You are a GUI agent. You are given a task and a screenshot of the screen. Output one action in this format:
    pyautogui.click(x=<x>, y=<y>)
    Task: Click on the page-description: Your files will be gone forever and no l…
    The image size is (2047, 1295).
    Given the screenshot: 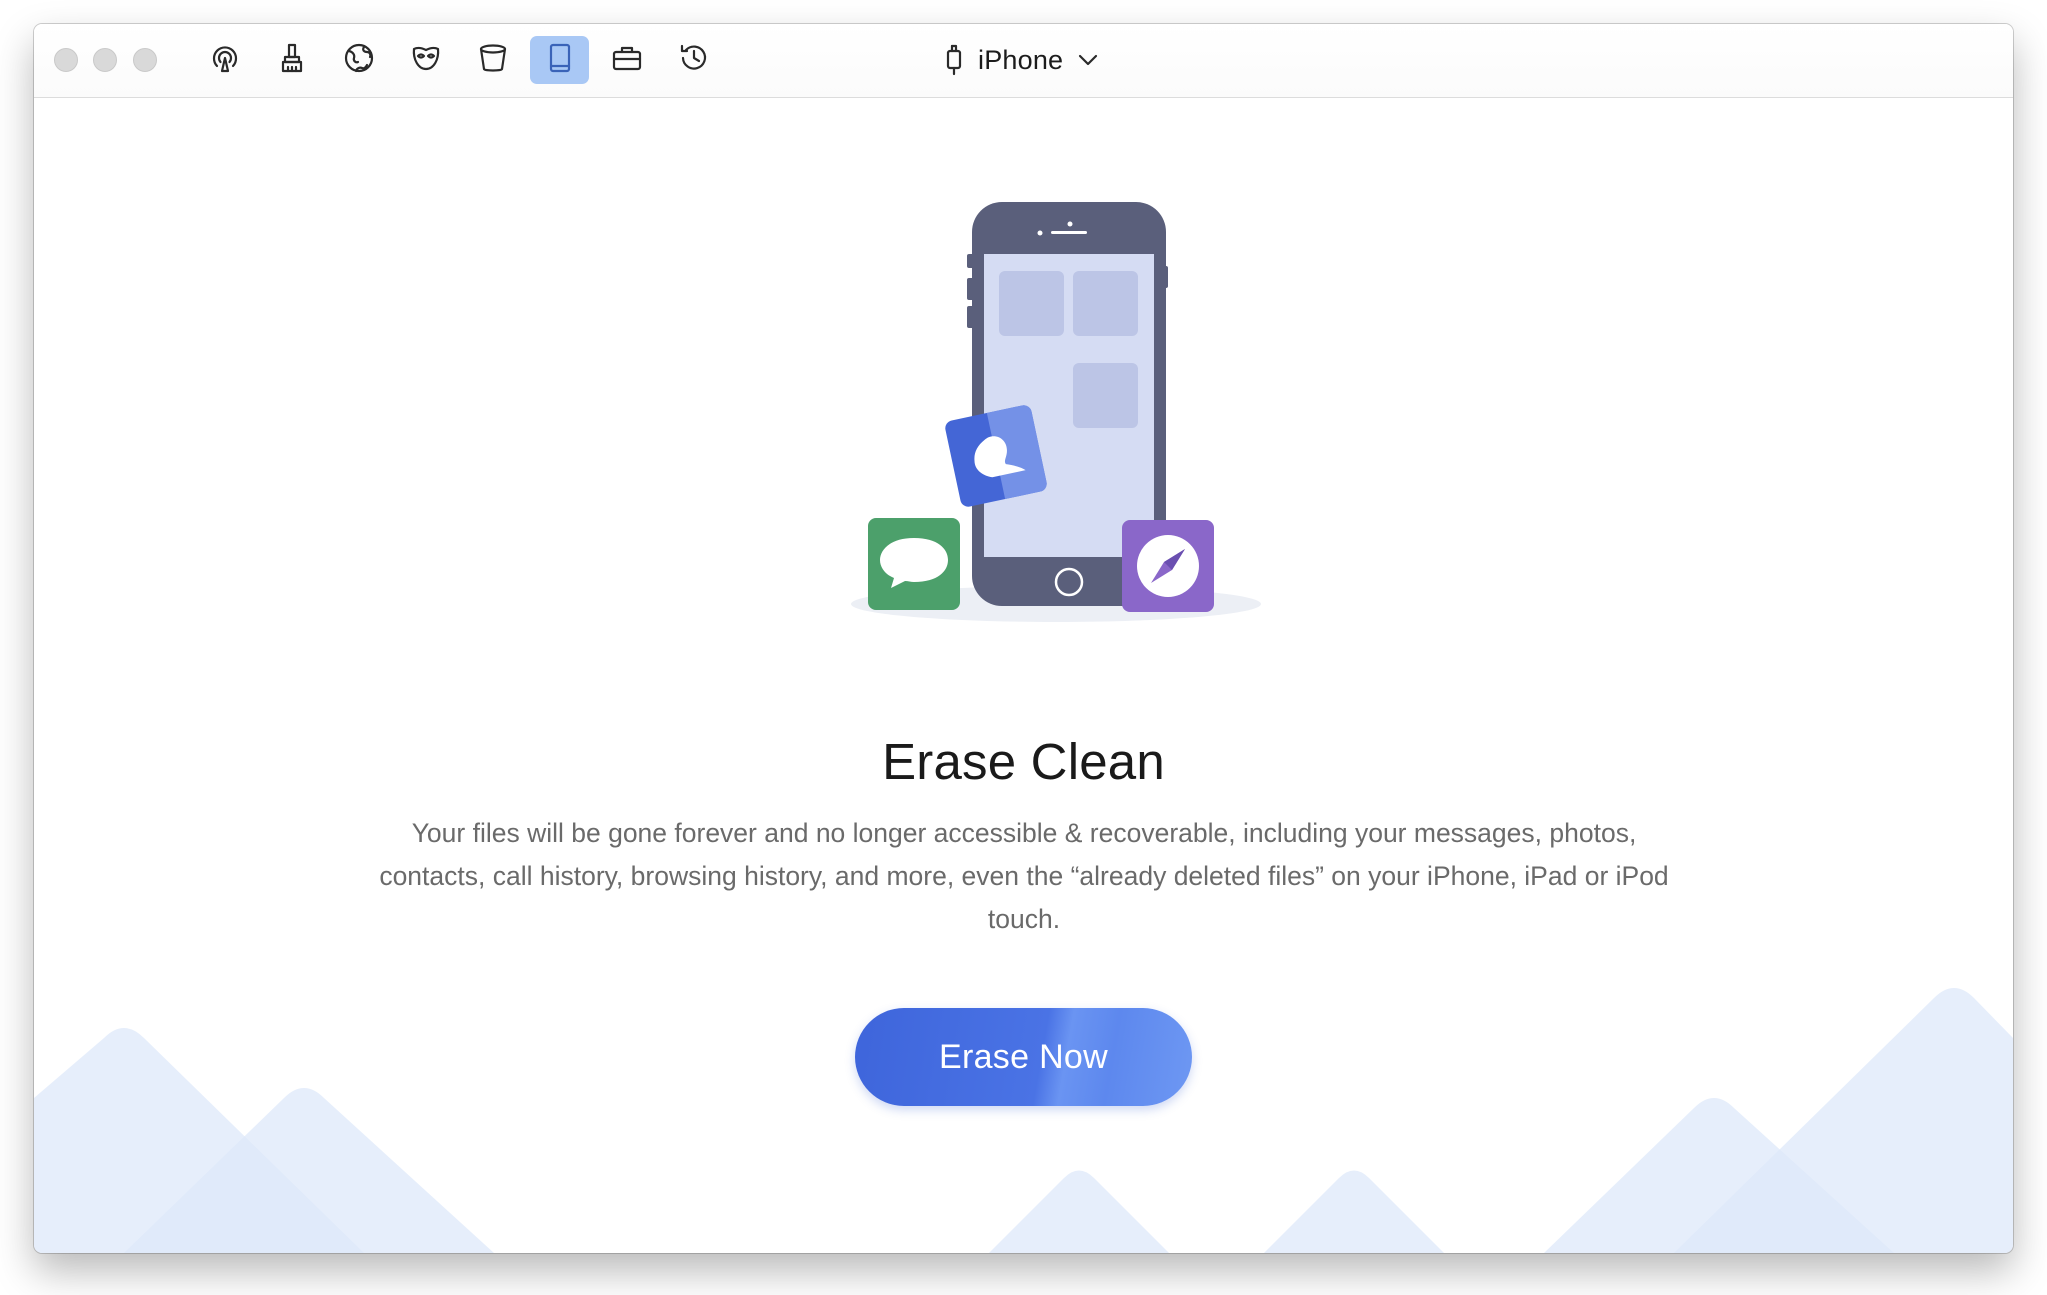 What is the action you would take?
    pyautogui.click(x=1024, y=876)
    